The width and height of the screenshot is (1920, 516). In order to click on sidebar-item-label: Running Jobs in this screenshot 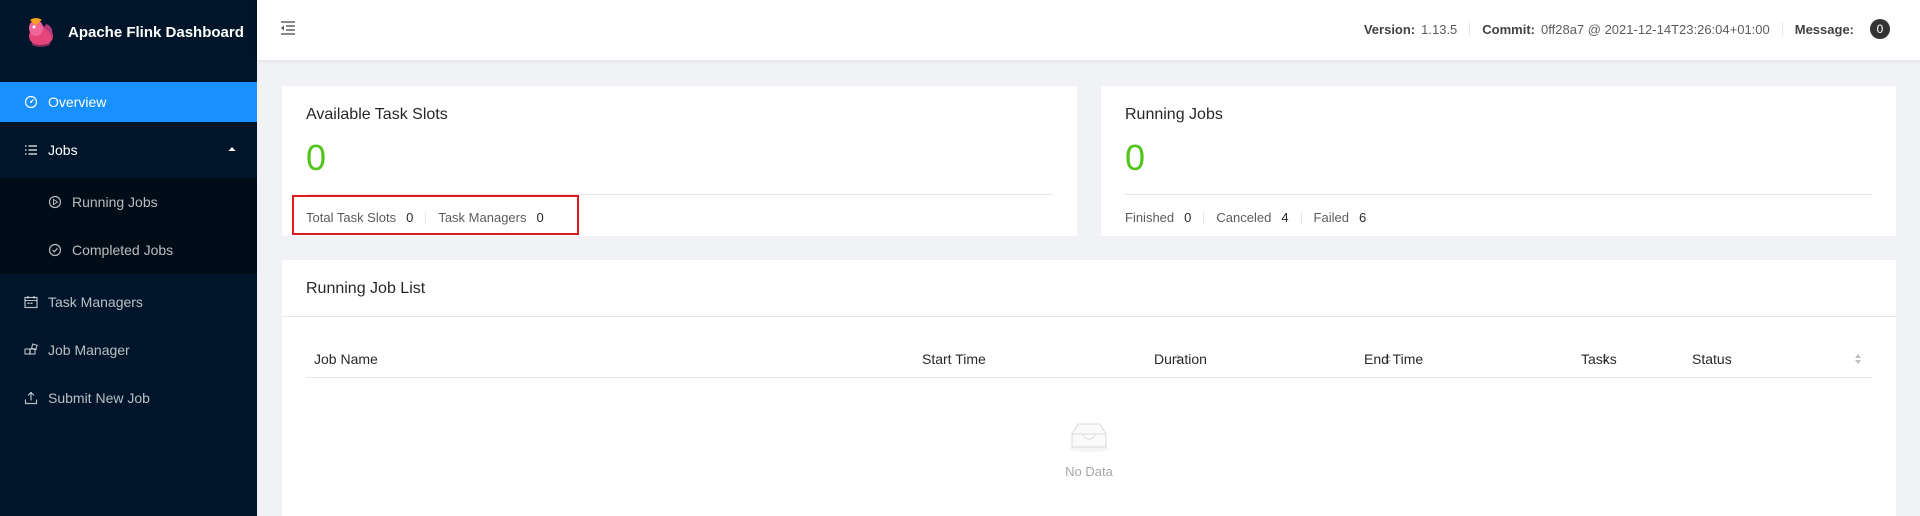, I will do `click(115, 202)`.